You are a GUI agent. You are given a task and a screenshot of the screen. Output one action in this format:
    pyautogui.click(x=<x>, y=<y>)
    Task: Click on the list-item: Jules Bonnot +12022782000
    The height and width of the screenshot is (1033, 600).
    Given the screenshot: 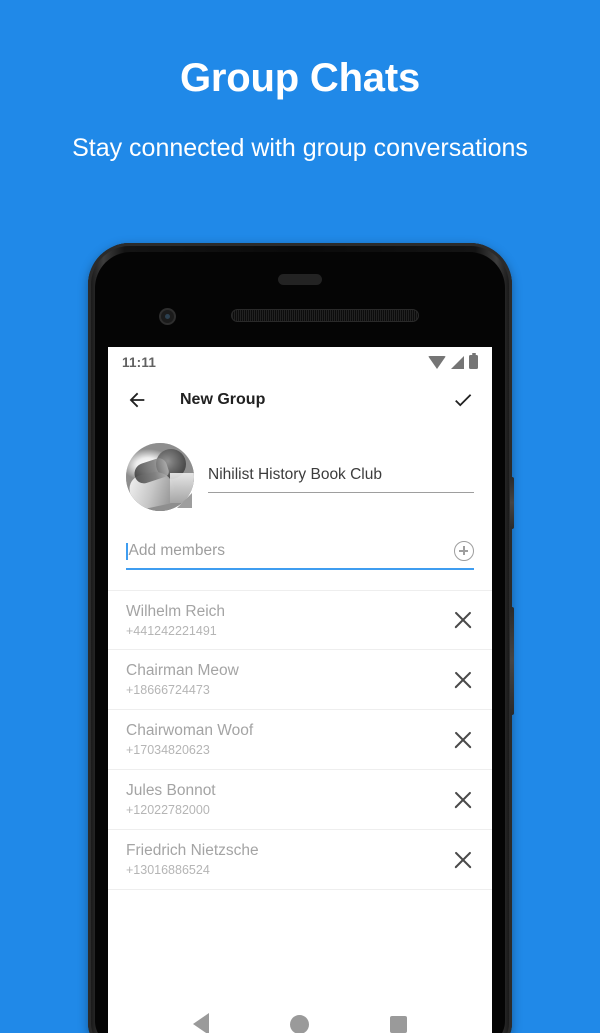 What is the action you would take?
    pyautogui.click(x=300, y=800)
    